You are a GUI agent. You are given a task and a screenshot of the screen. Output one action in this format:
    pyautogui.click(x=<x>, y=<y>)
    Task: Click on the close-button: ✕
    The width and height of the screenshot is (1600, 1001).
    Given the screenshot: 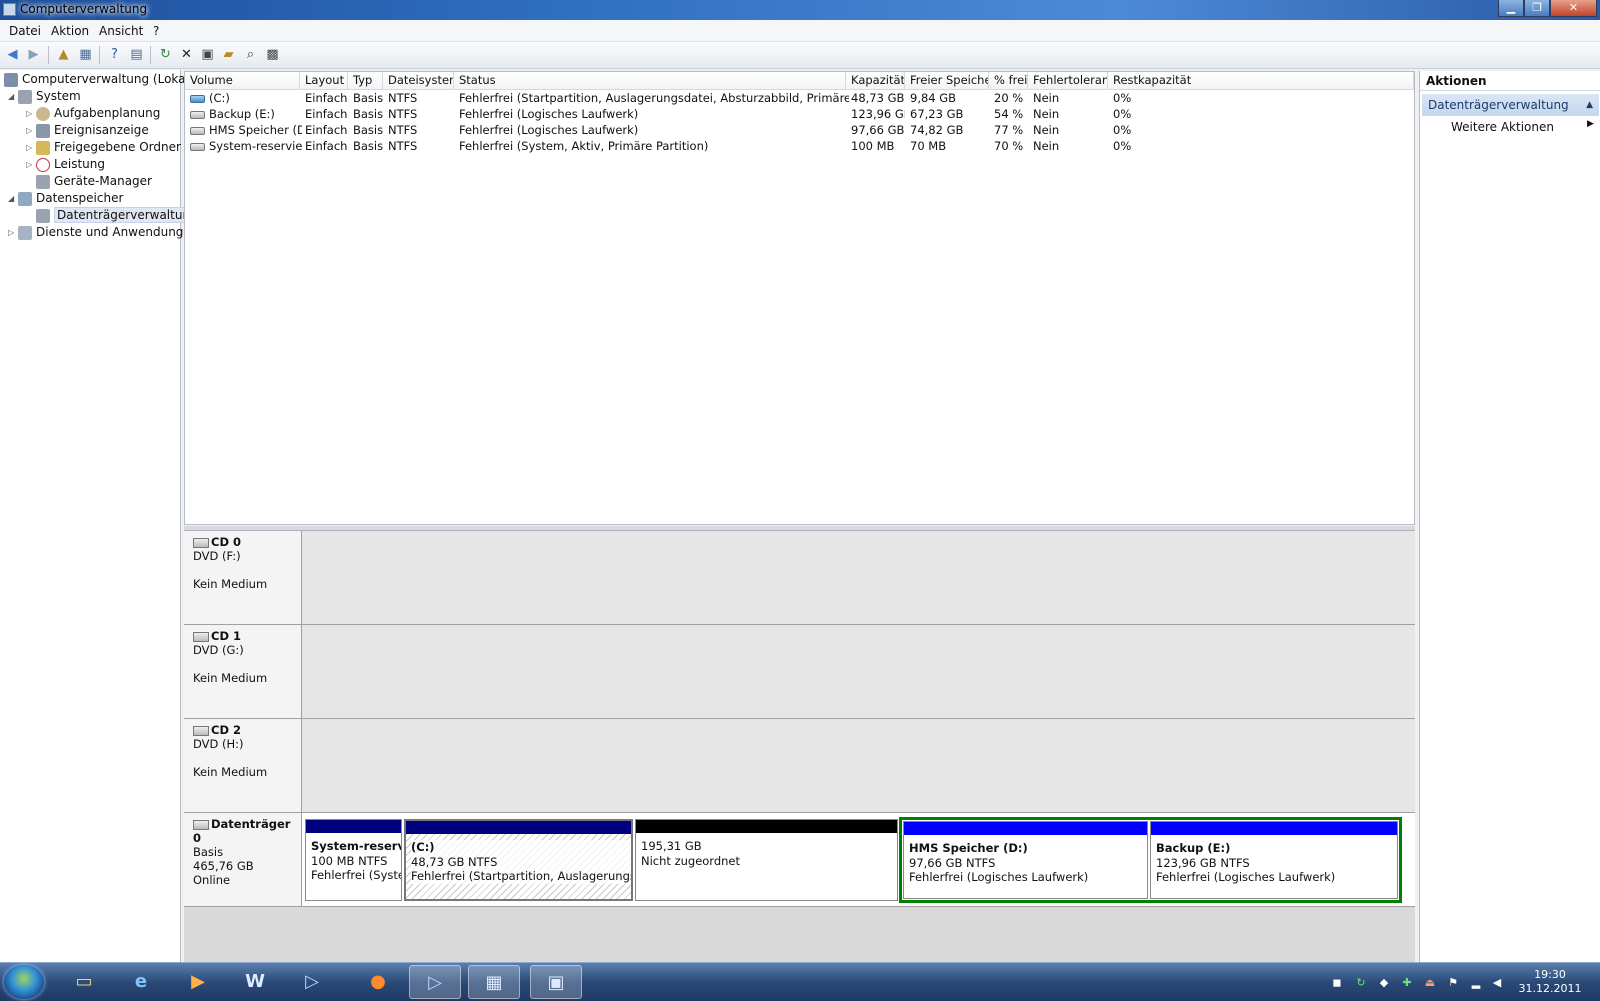 What is the action you would take?
    pyautogui.click(x=1573, y=8)
    